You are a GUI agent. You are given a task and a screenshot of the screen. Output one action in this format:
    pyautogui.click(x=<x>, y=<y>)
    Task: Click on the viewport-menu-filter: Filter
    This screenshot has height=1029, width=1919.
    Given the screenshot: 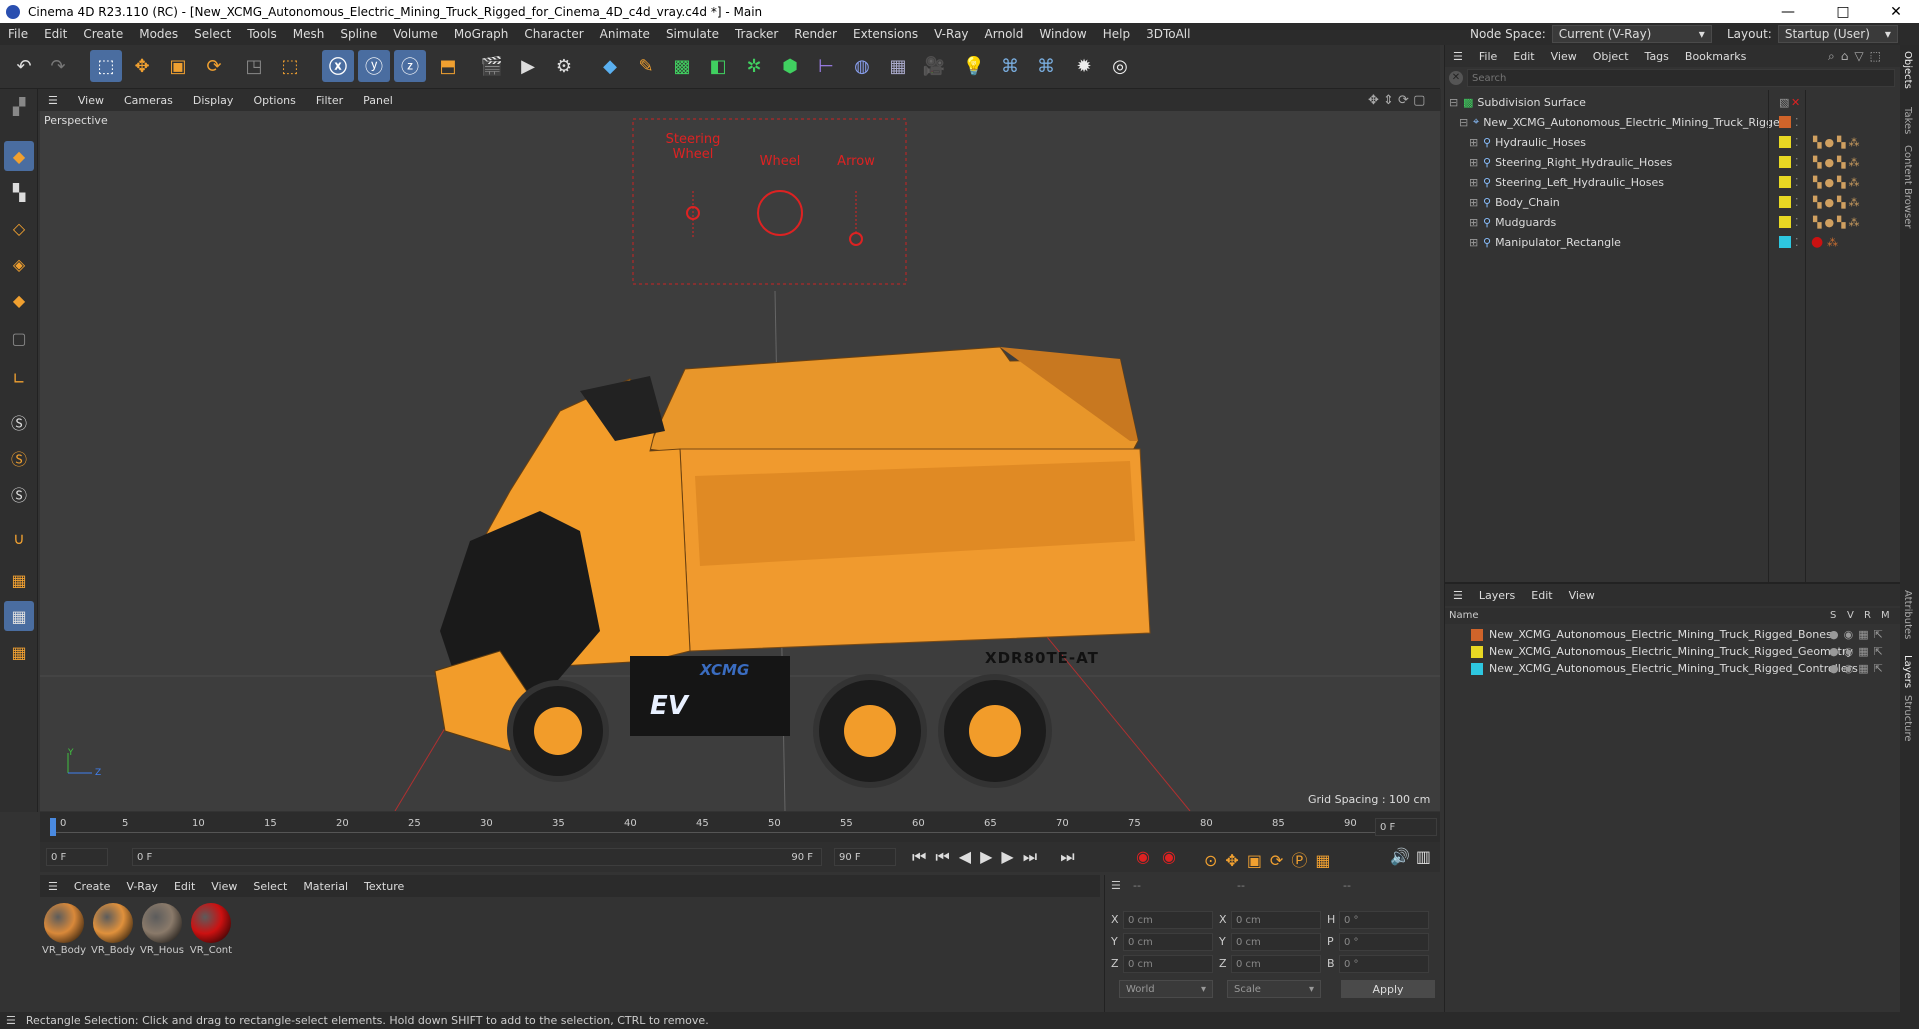 What is the action you would take?
    pyautogui.click(x=329, y=100)
    